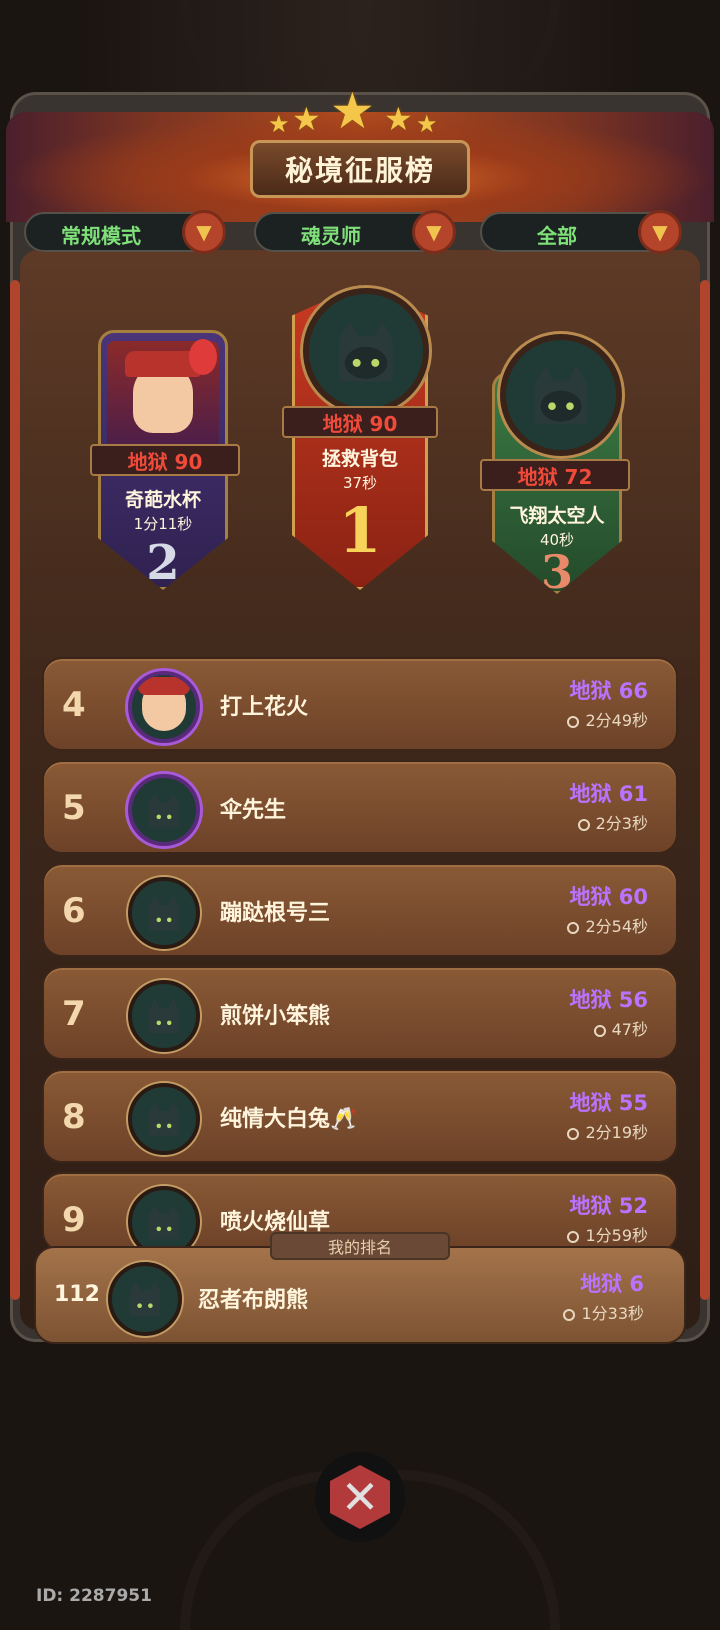  What do you see at coordinates (608, 1206) in the screenshot?
I see `level-text: 地狱 52` at bounding box center [608, 1206].